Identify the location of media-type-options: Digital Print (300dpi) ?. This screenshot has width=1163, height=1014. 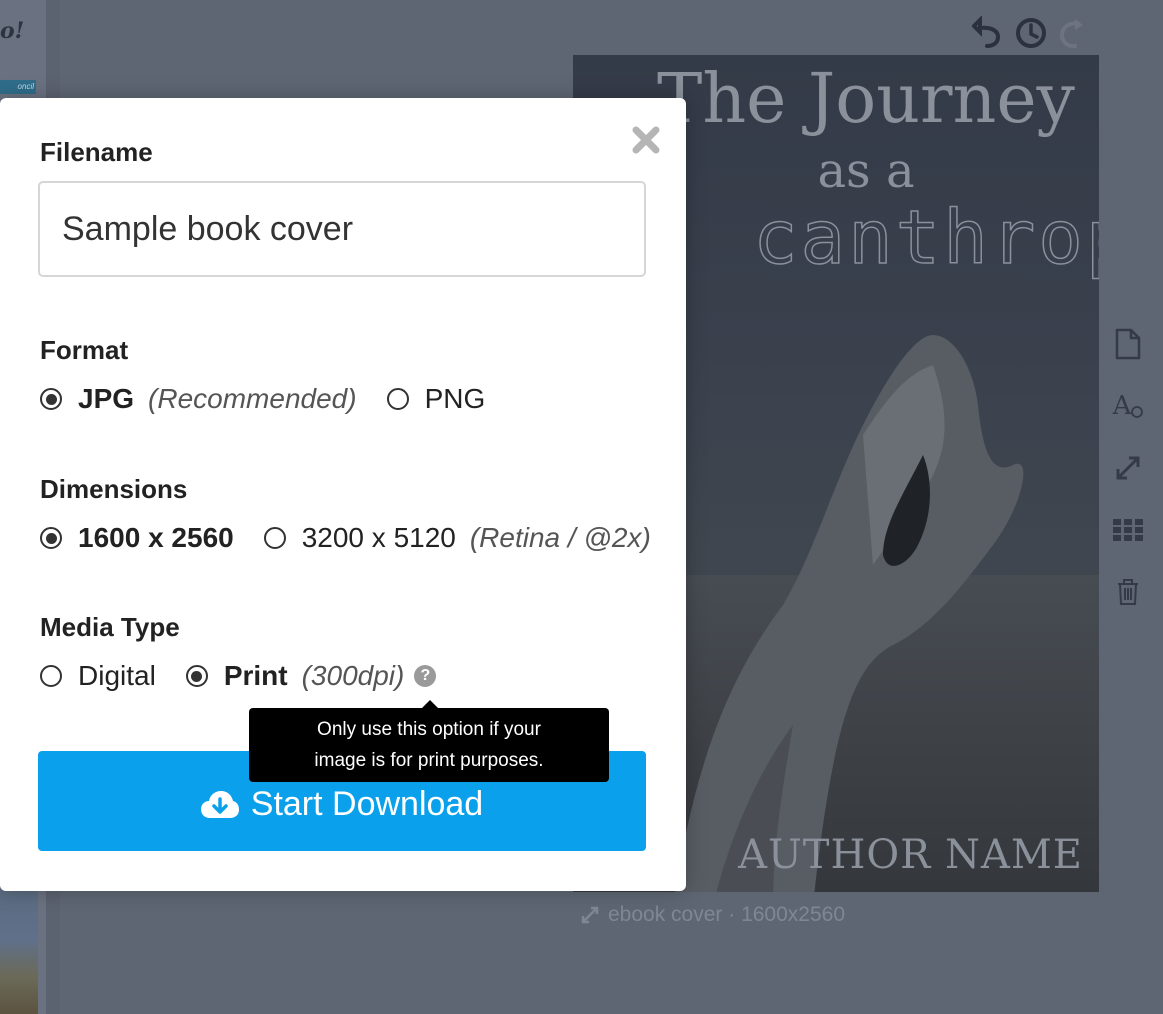
(238, 676).